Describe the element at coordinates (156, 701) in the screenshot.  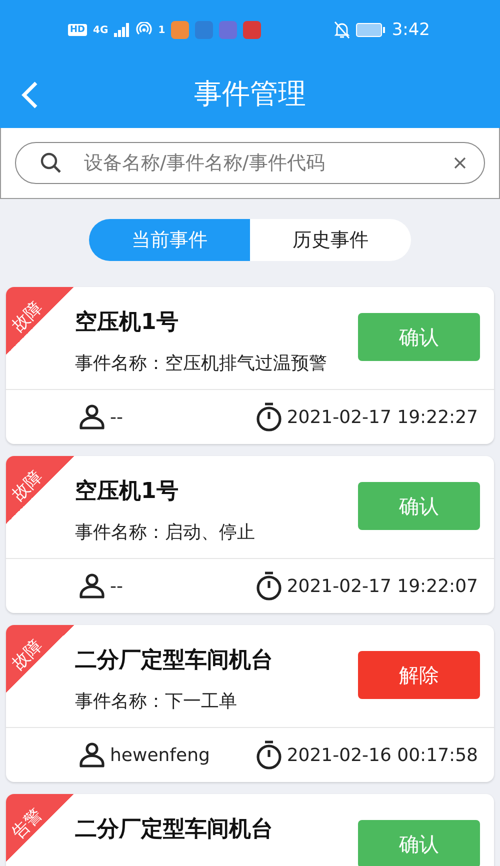
I see `event-name: 事件名称：下一工单` at that location.